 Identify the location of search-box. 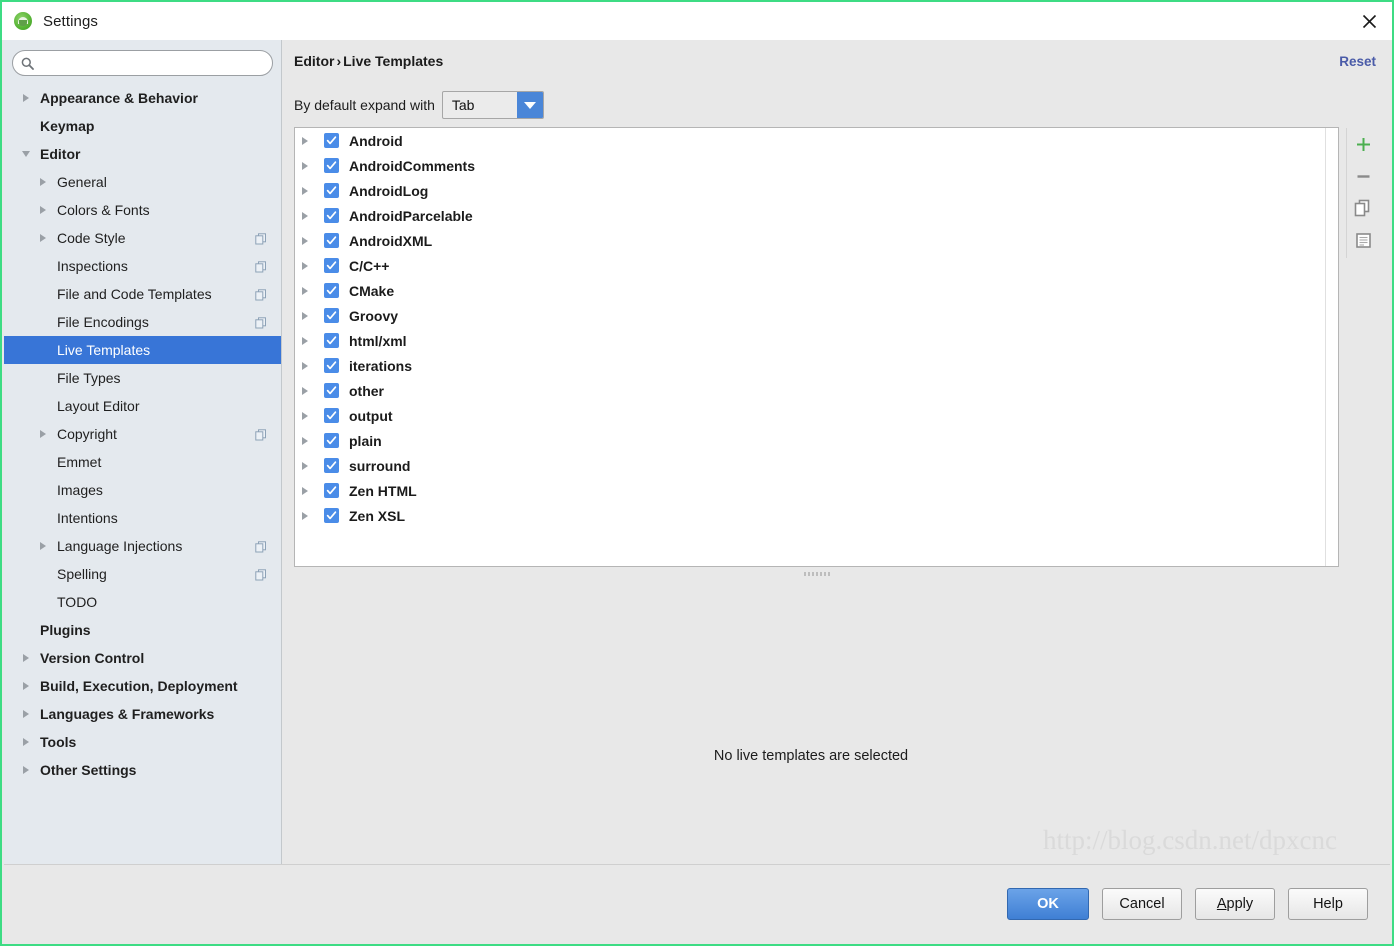
(142, 63).